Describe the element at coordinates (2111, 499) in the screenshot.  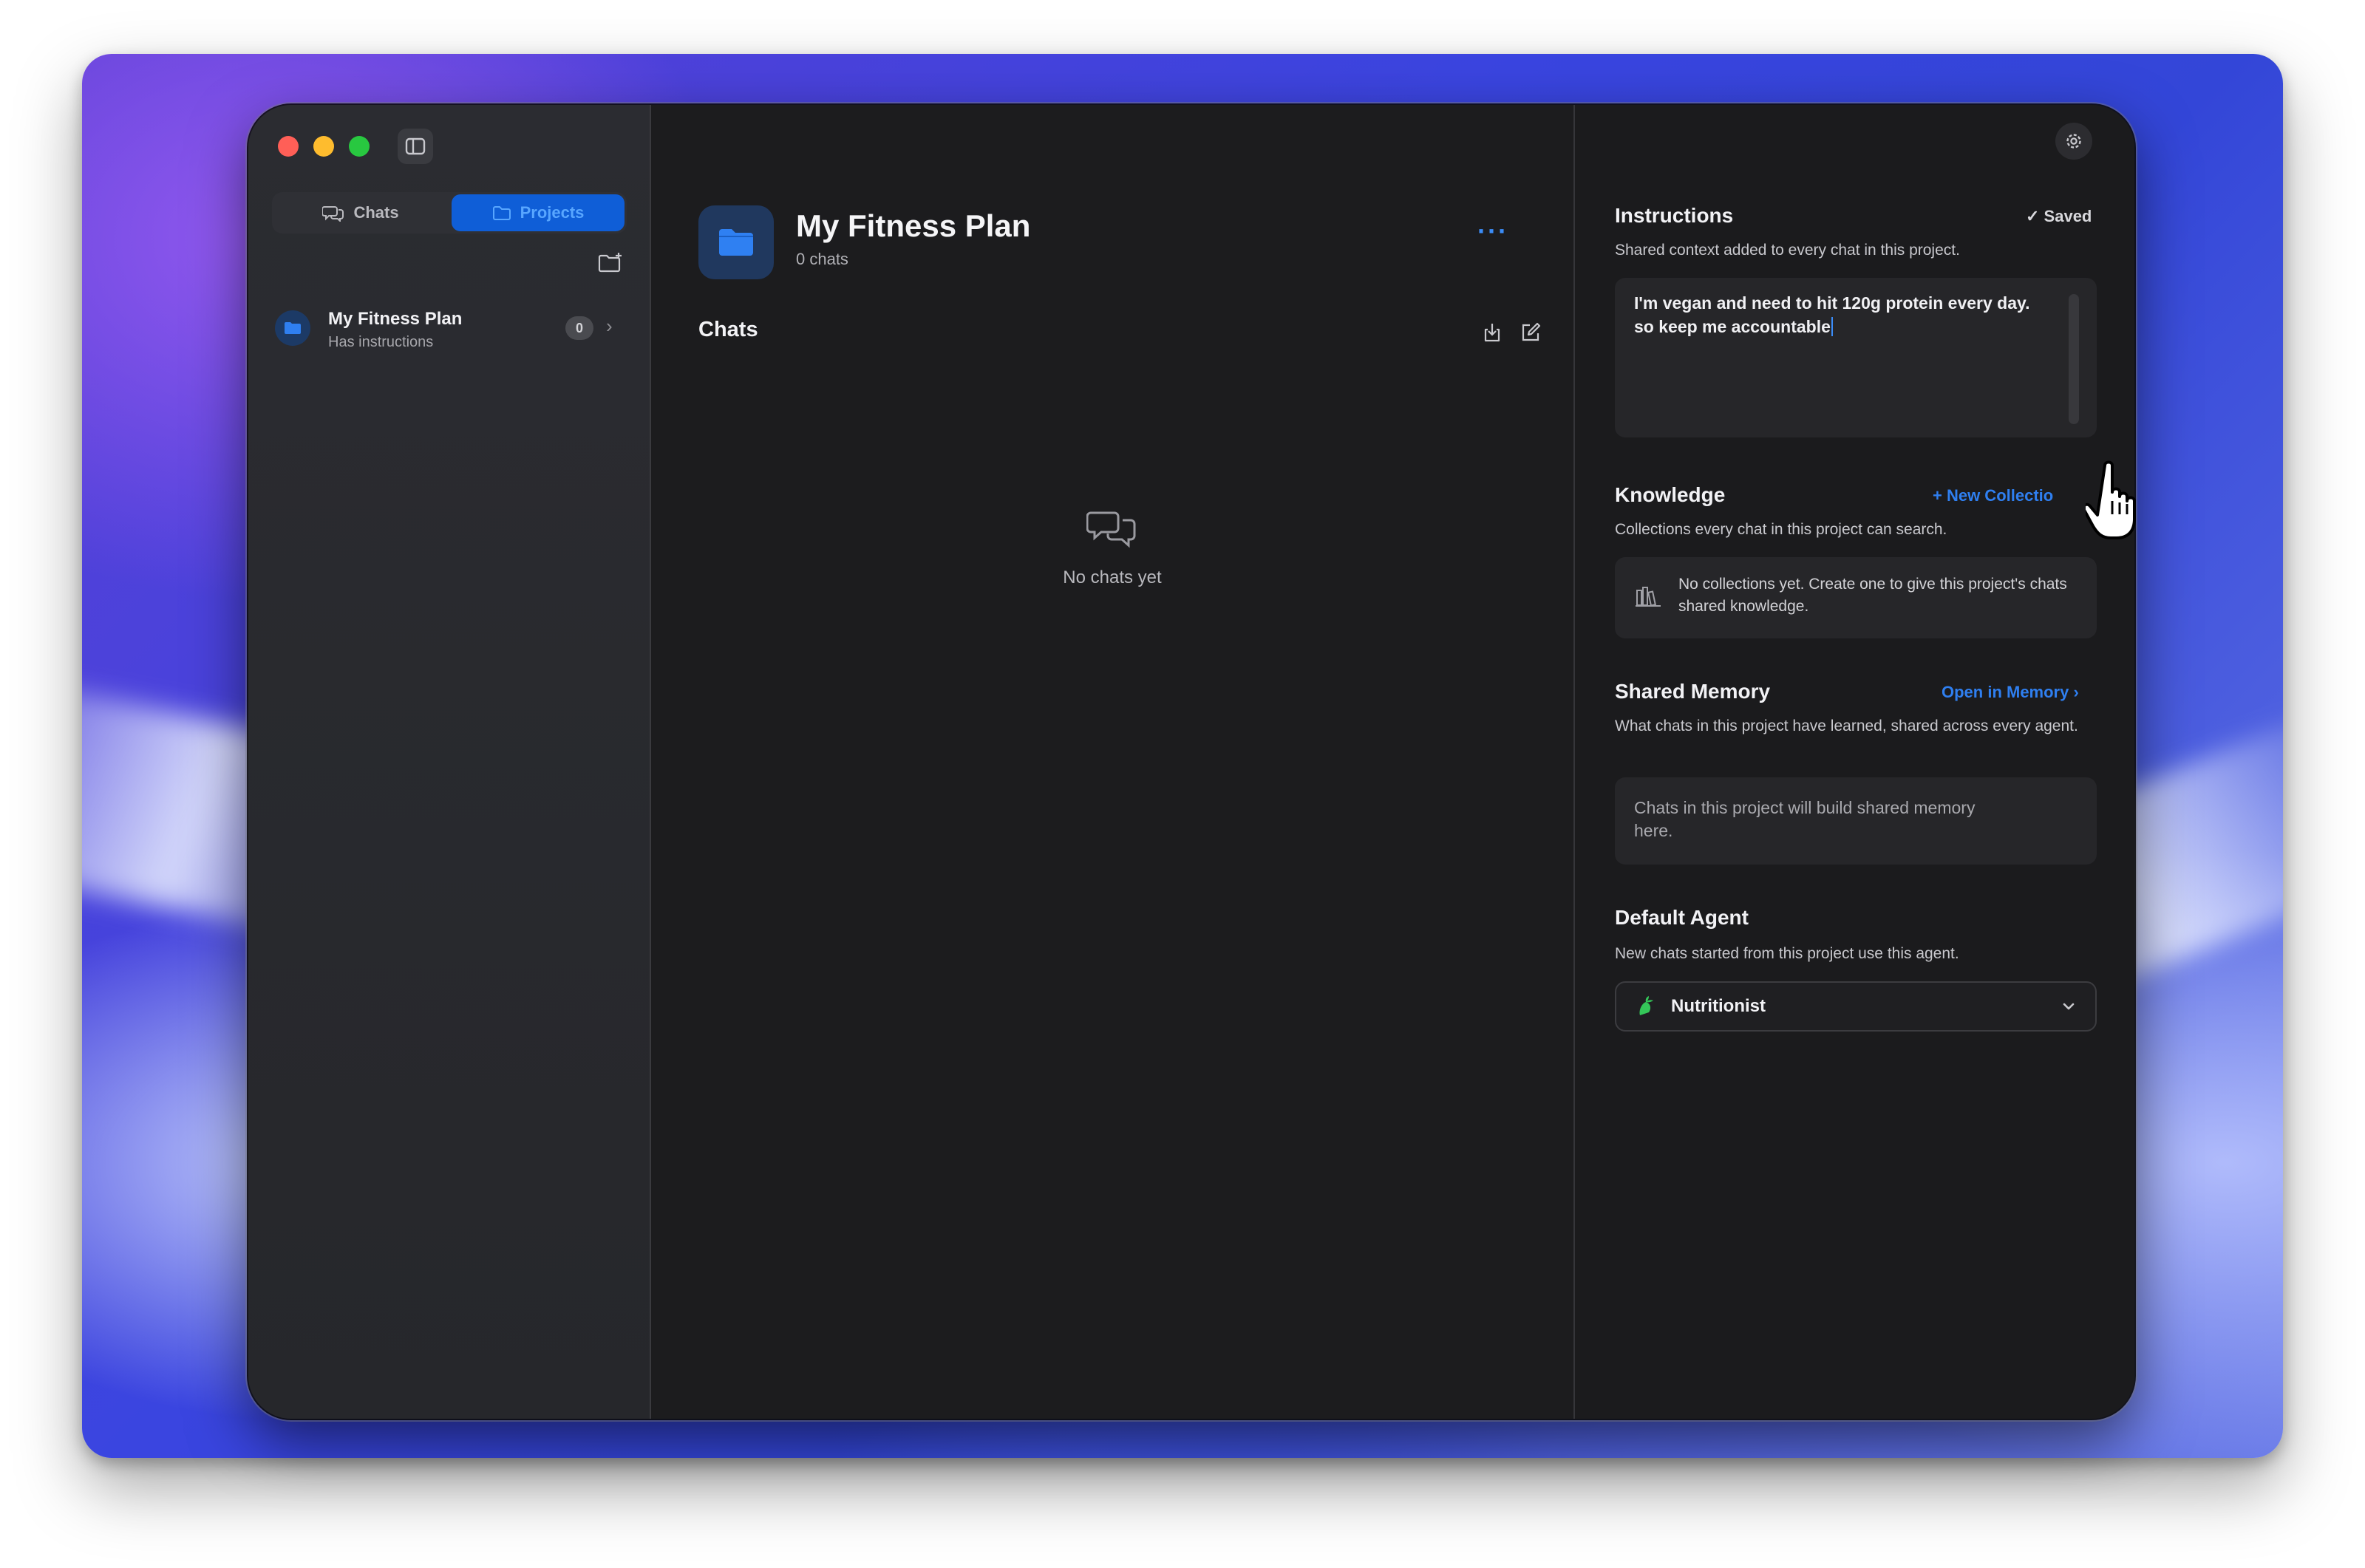
I see `hand-pointer-cursor-icon` at that location.